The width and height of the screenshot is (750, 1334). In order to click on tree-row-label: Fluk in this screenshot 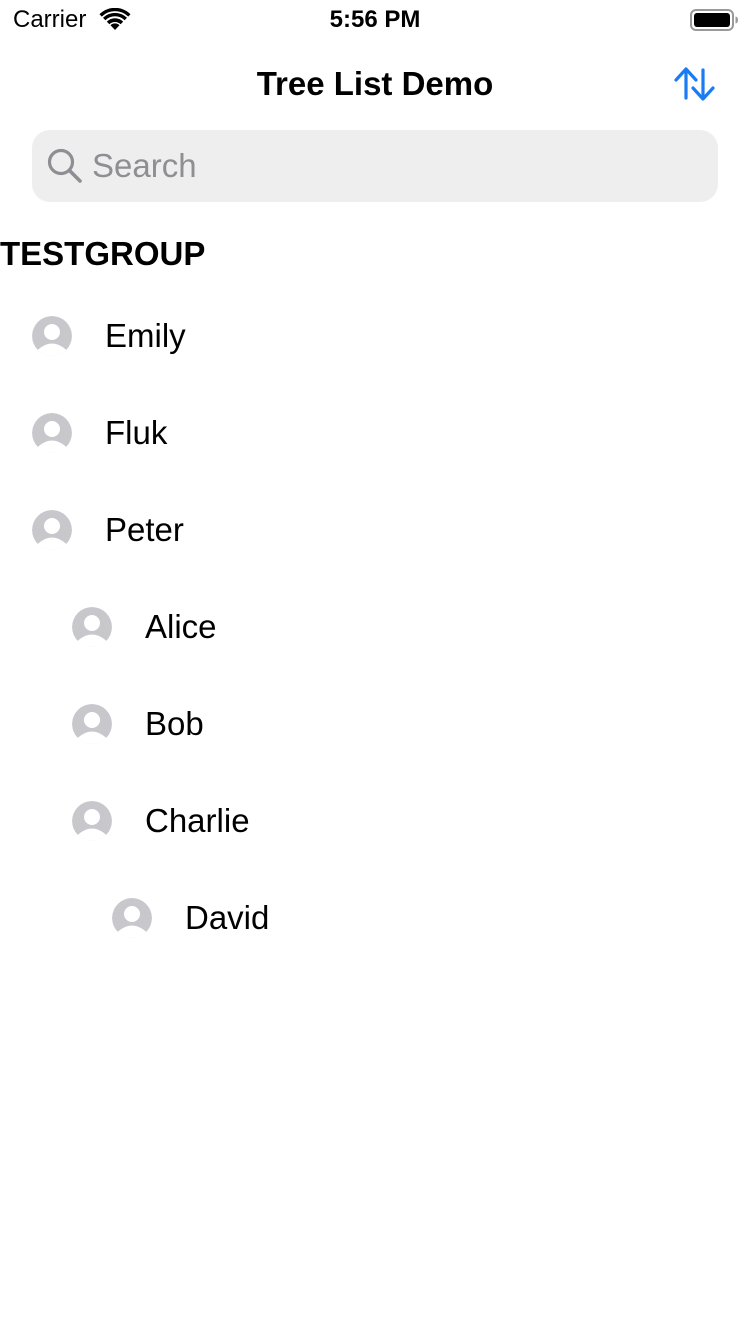, I will do `click(136, 432)`.